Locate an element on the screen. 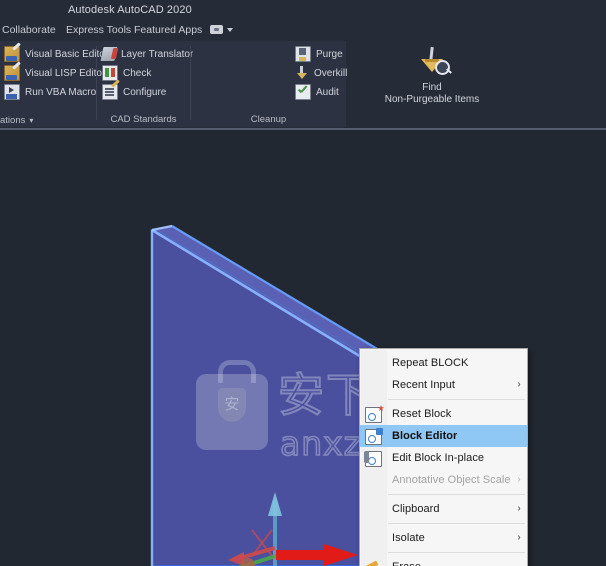 Image resolution: width=606 pixels, height=566 pixels. chevron-down-icon is located at coordinates (230, 29).